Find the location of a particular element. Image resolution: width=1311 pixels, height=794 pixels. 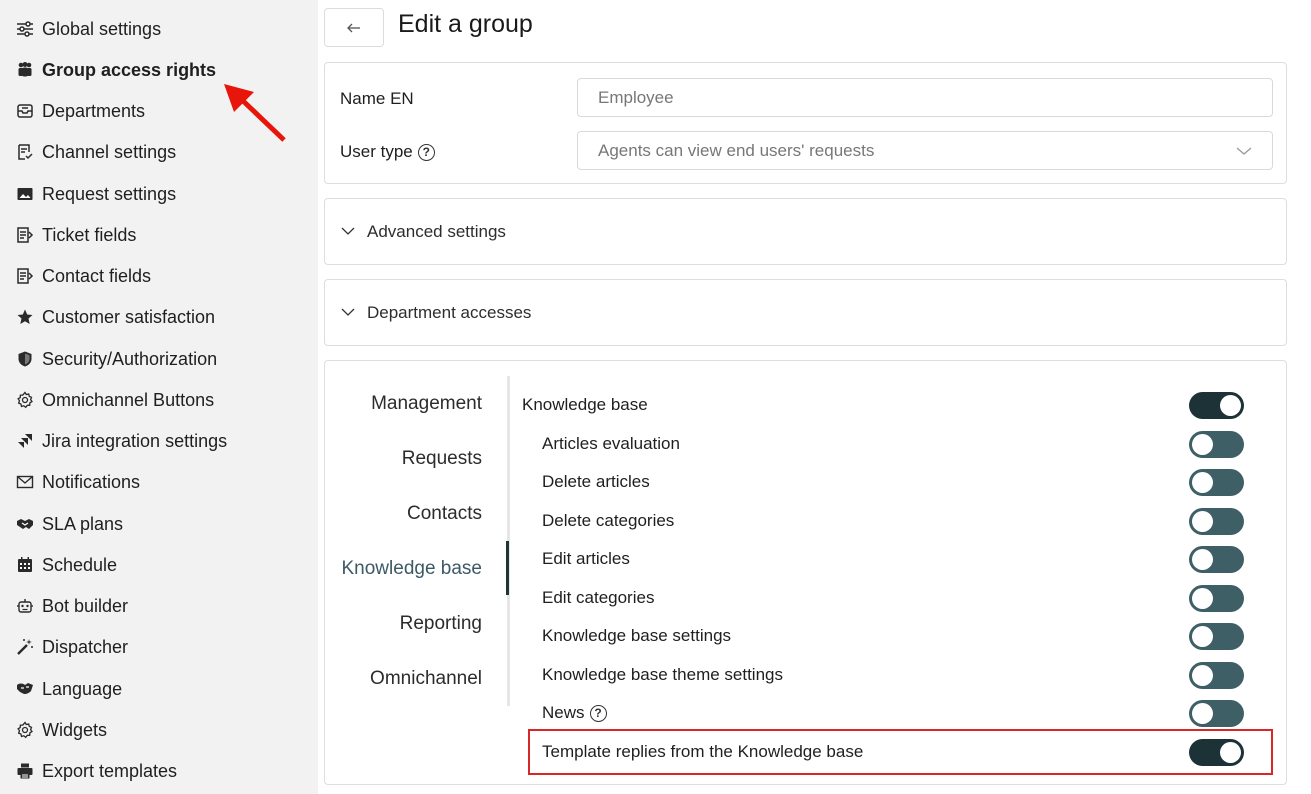

permission-row-news: News ? is located at coordinates (883, 713).